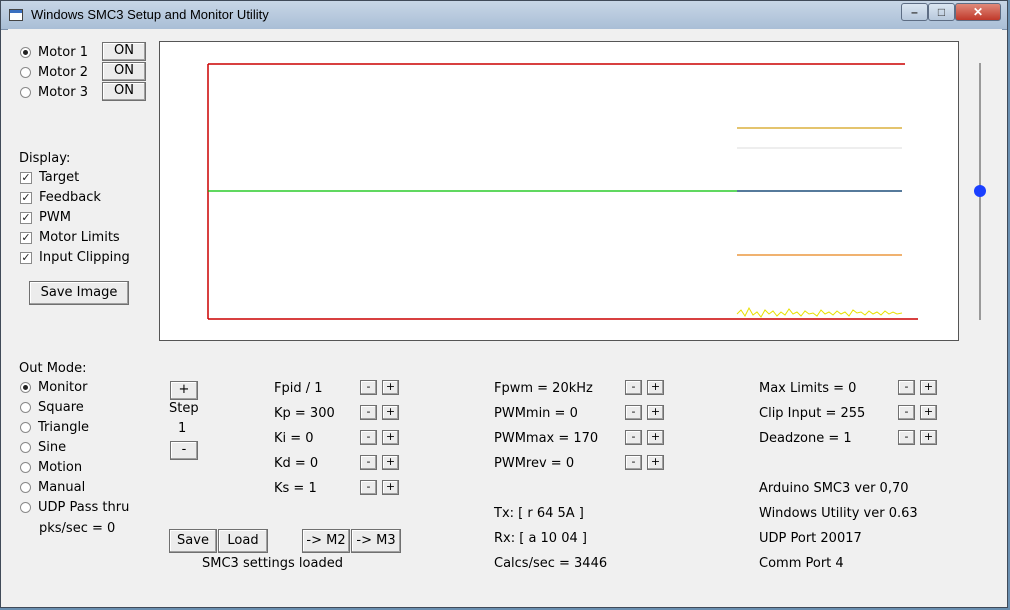 The height and width of the screenshot is (610, 1010). I want to click on target-label: Target, so click(59, 177).